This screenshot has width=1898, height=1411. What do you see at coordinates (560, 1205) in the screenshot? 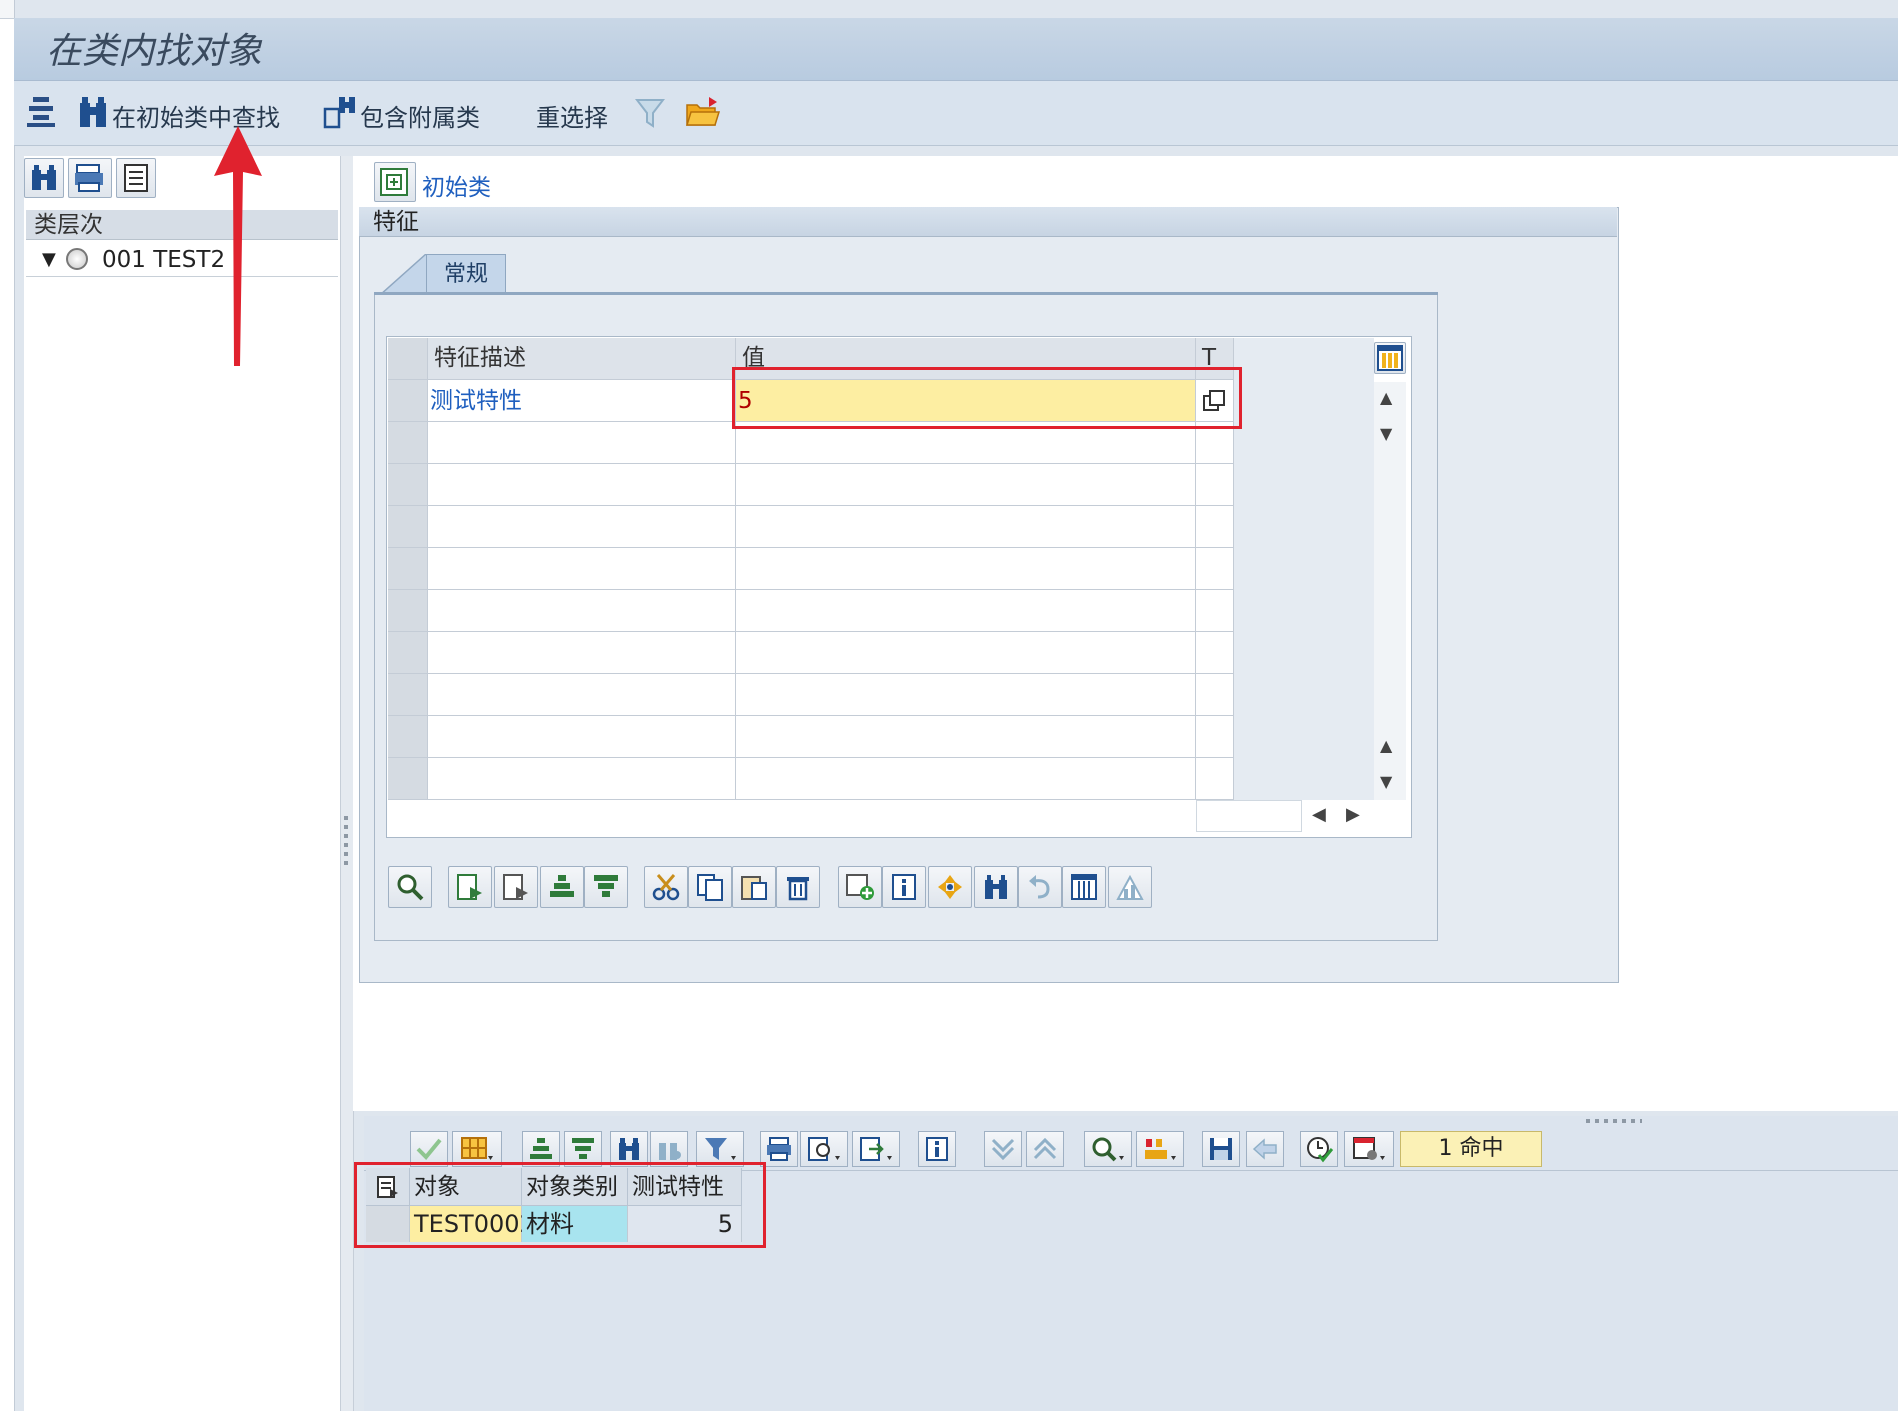
I see `highlight-result-box` at bounding box center [560, 1205].